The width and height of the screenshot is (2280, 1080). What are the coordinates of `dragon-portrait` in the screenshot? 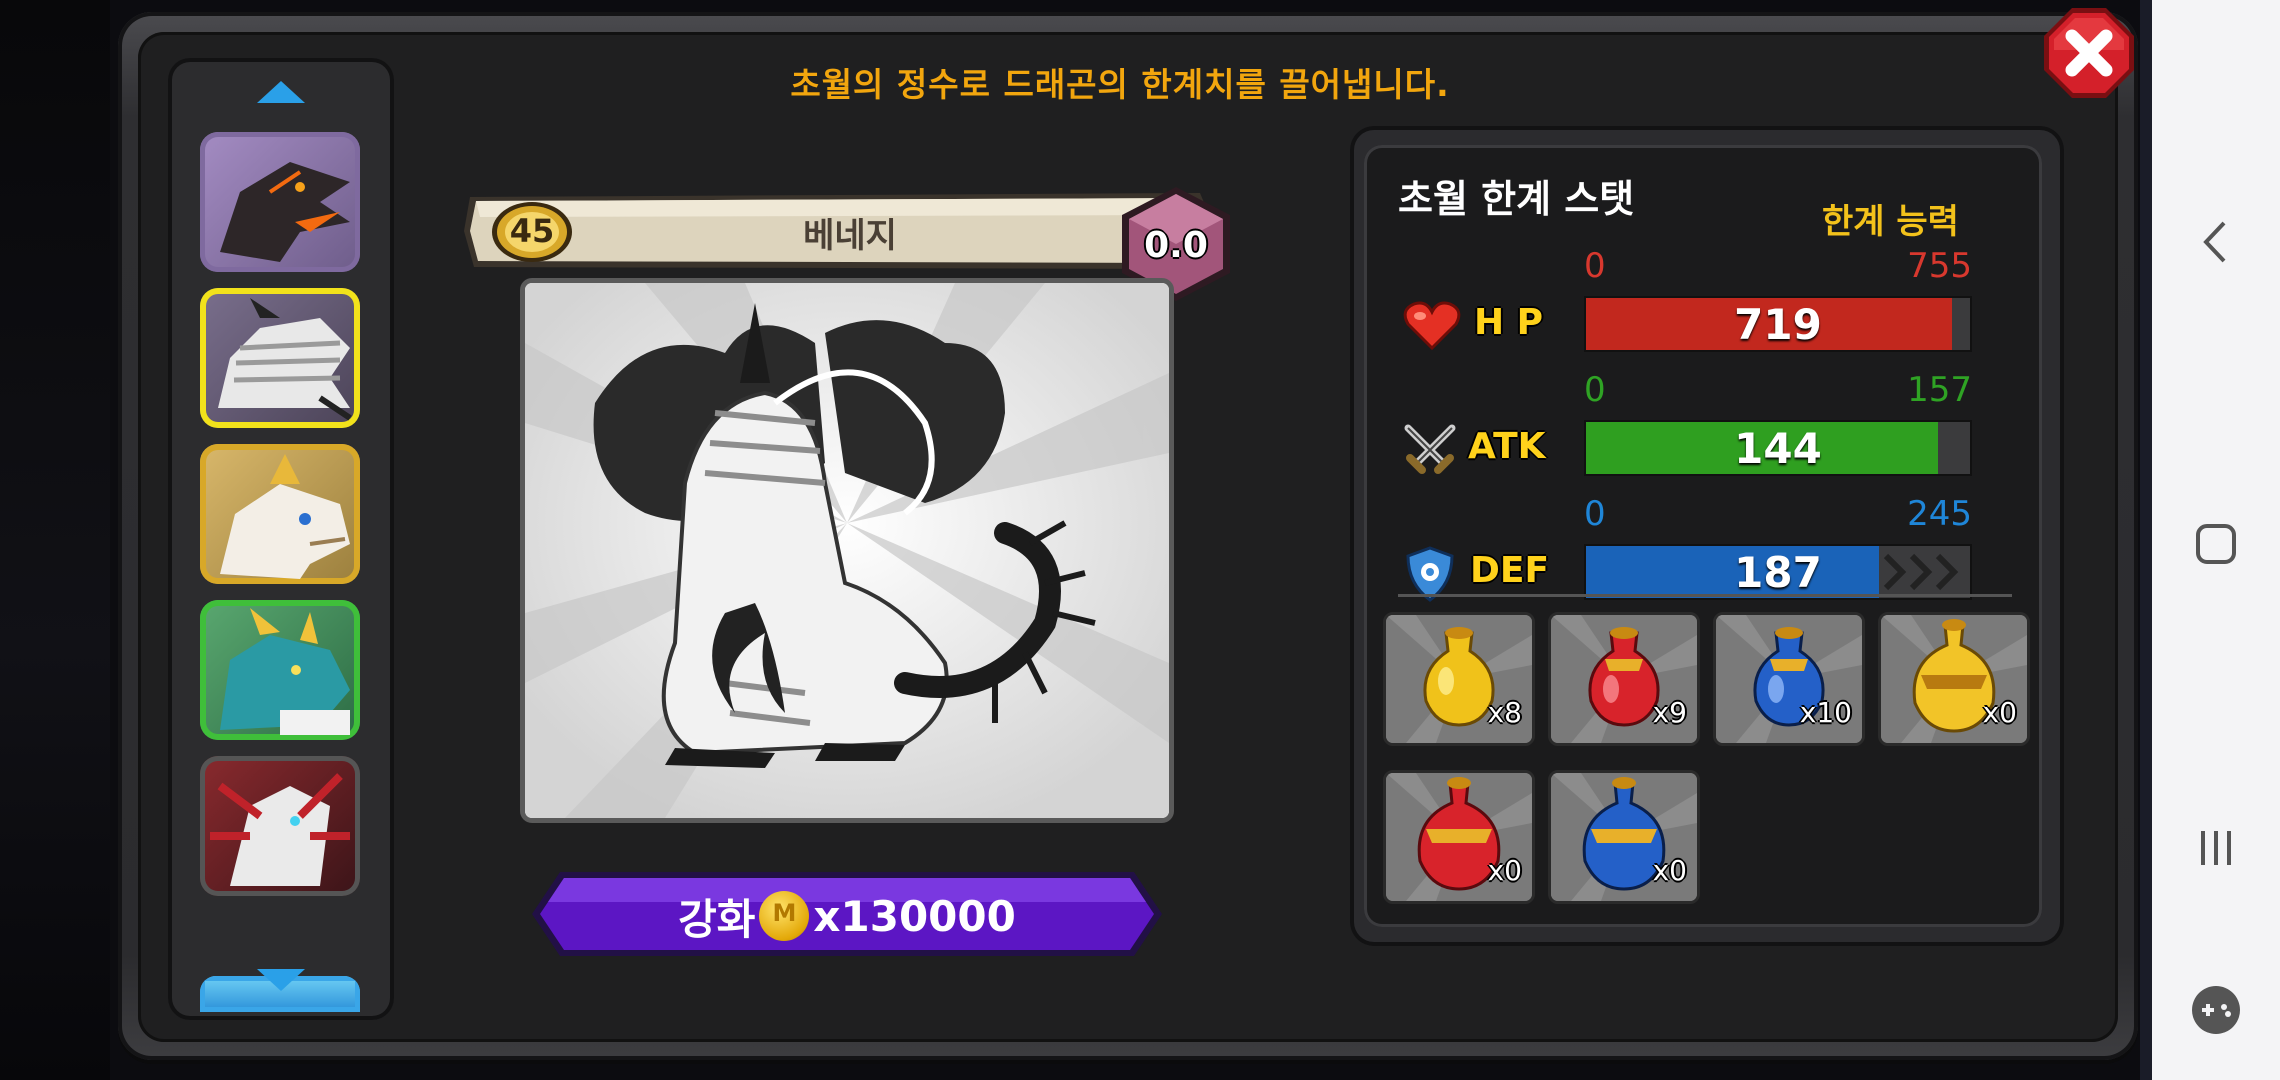 It's located at (847, 550).